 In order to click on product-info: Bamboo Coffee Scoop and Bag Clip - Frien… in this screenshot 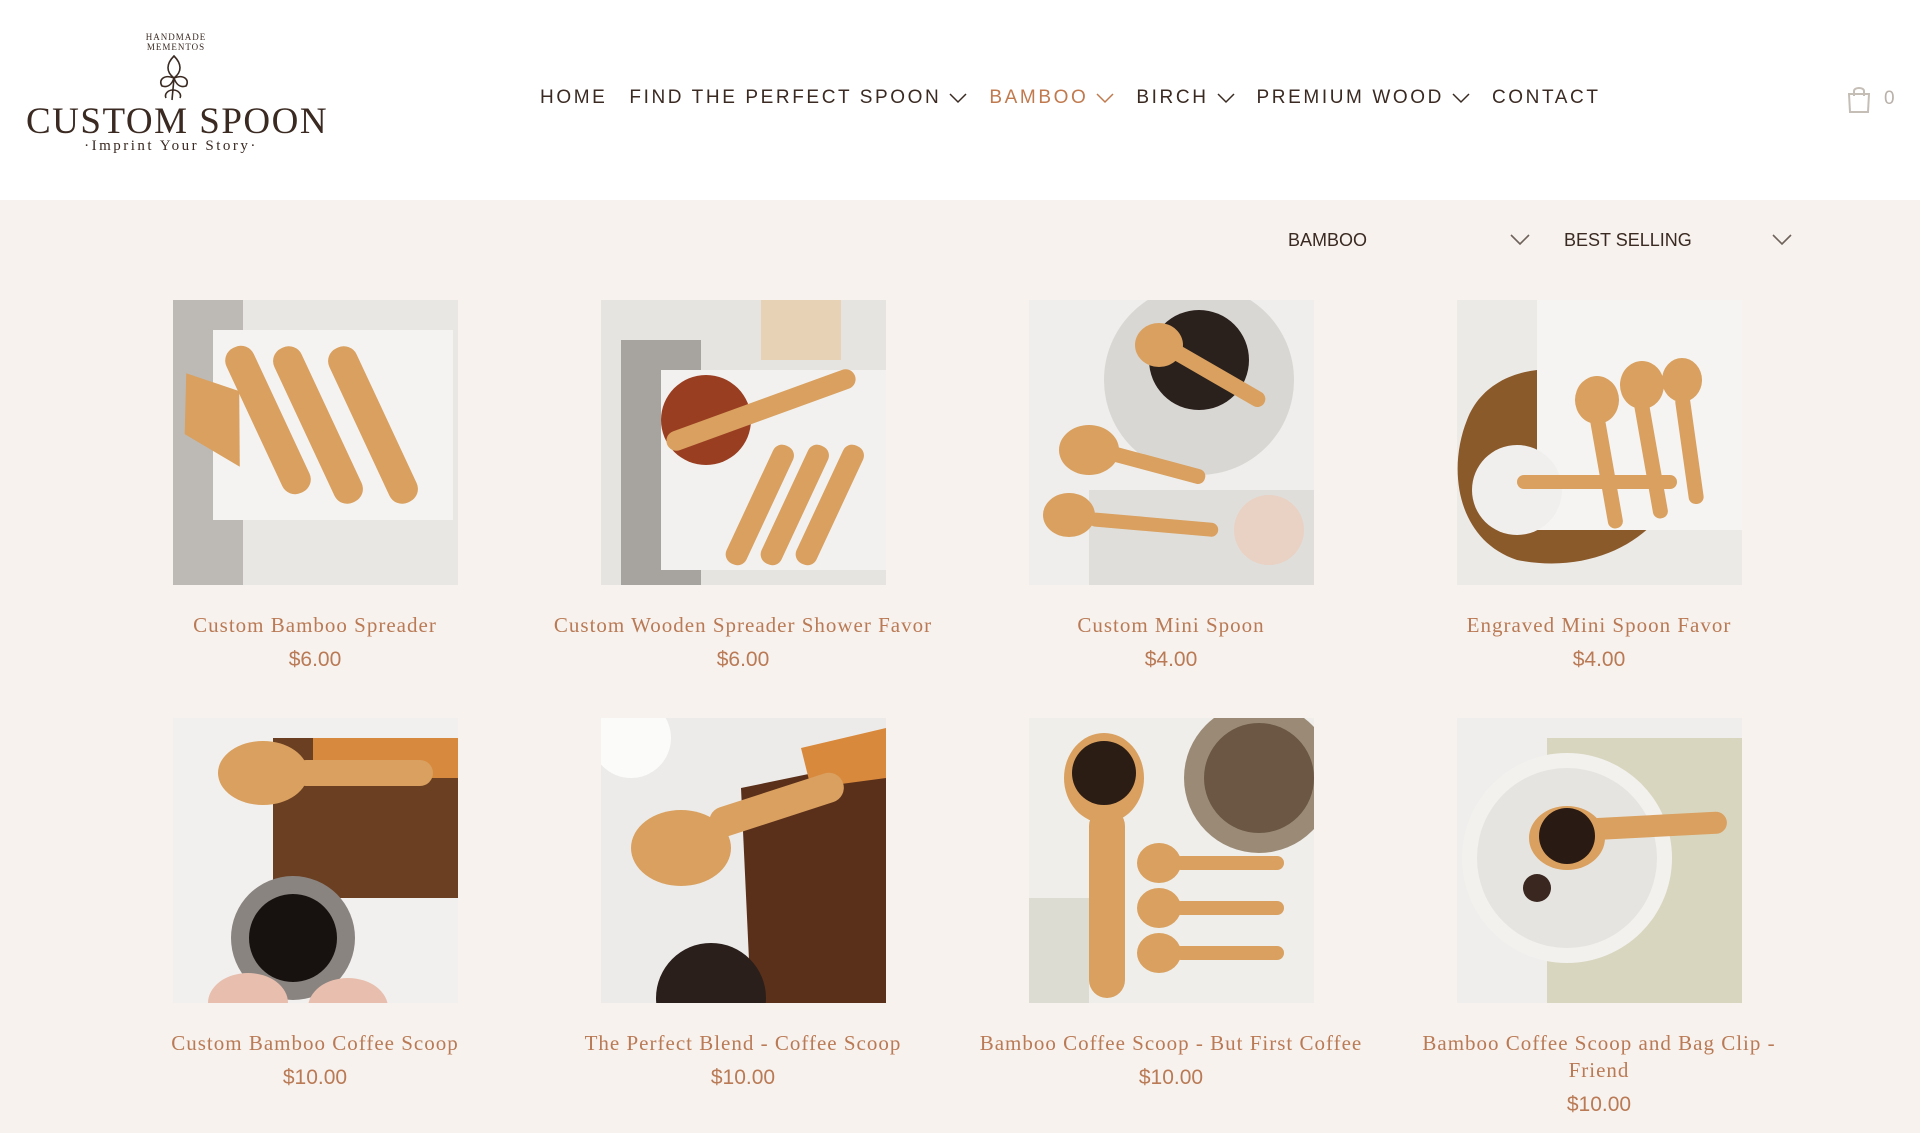, I will do `click(1599, 1075)`.